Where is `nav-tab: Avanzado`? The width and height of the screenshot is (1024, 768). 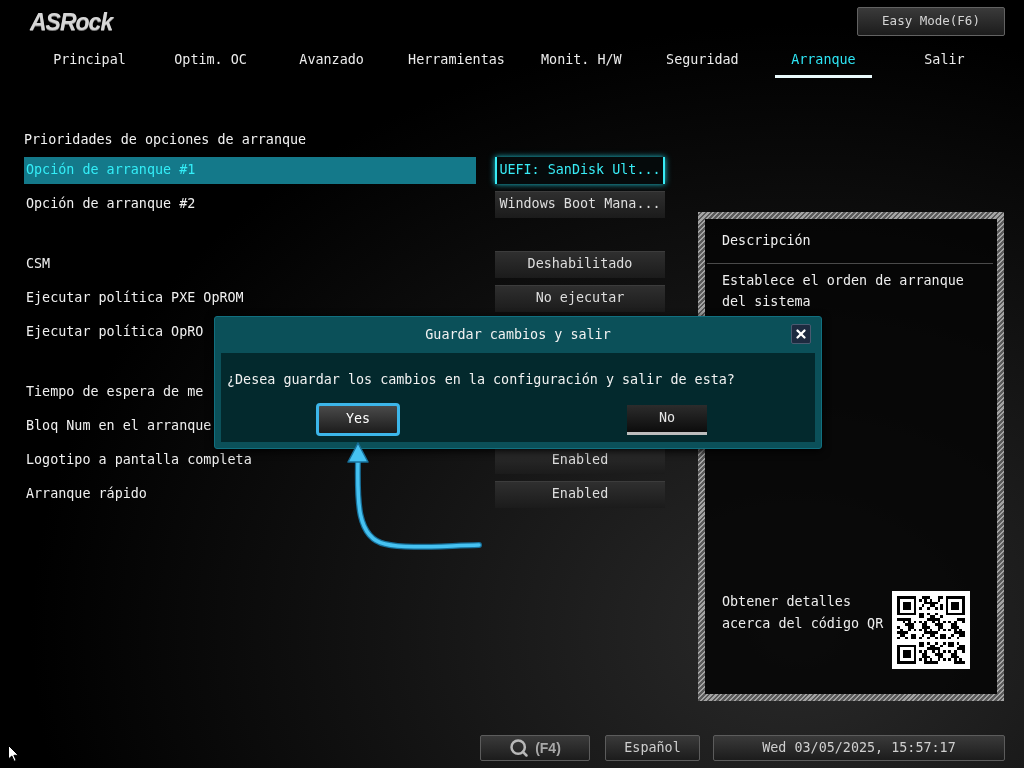
nav-tab: Avanzado is located at coordinates (331, 62).